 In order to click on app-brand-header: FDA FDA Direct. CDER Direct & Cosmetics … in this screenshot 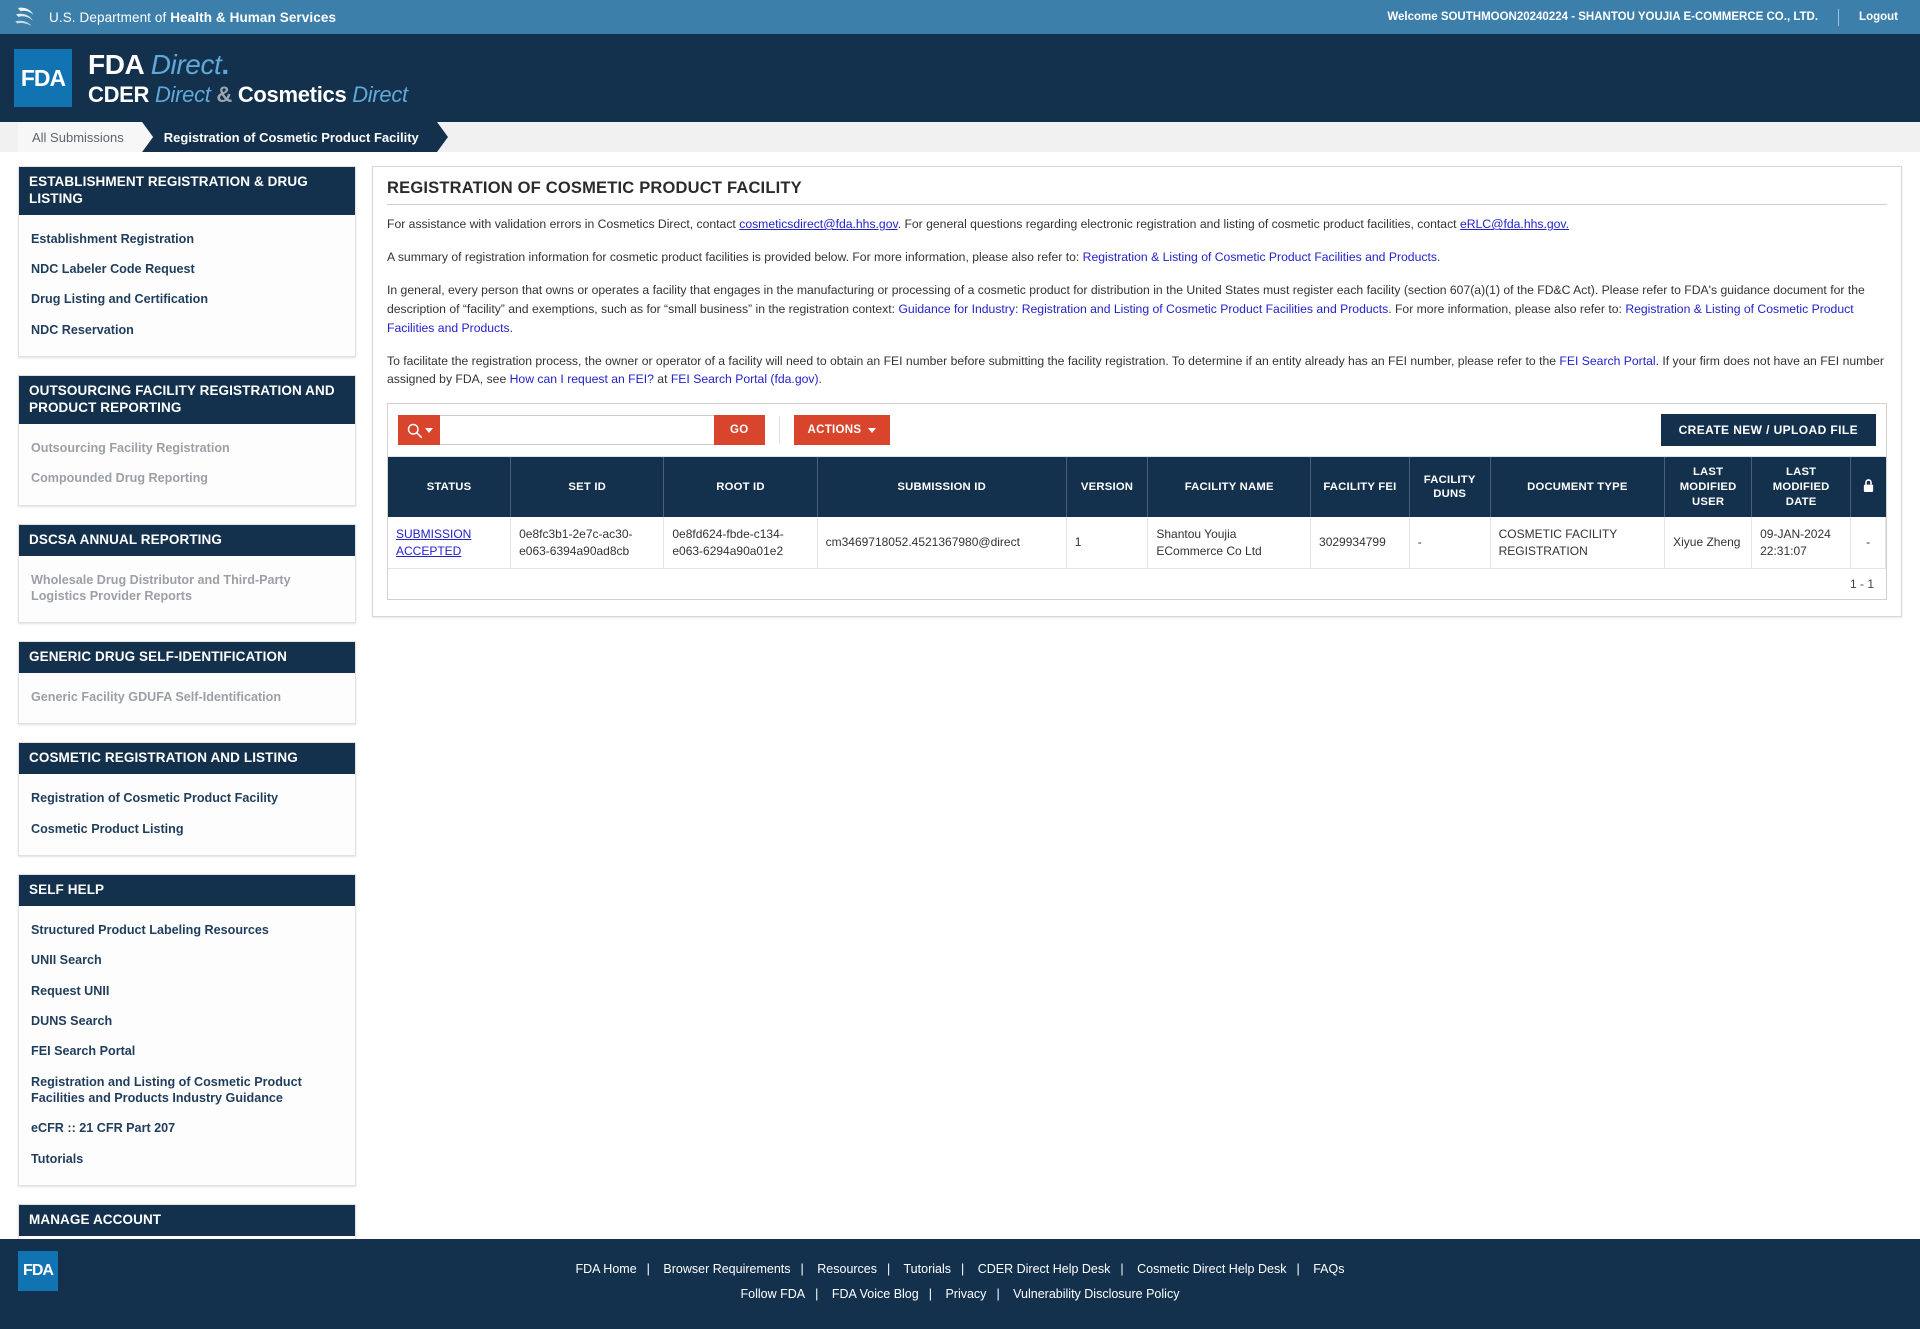, I will do `click(960, 78)`.